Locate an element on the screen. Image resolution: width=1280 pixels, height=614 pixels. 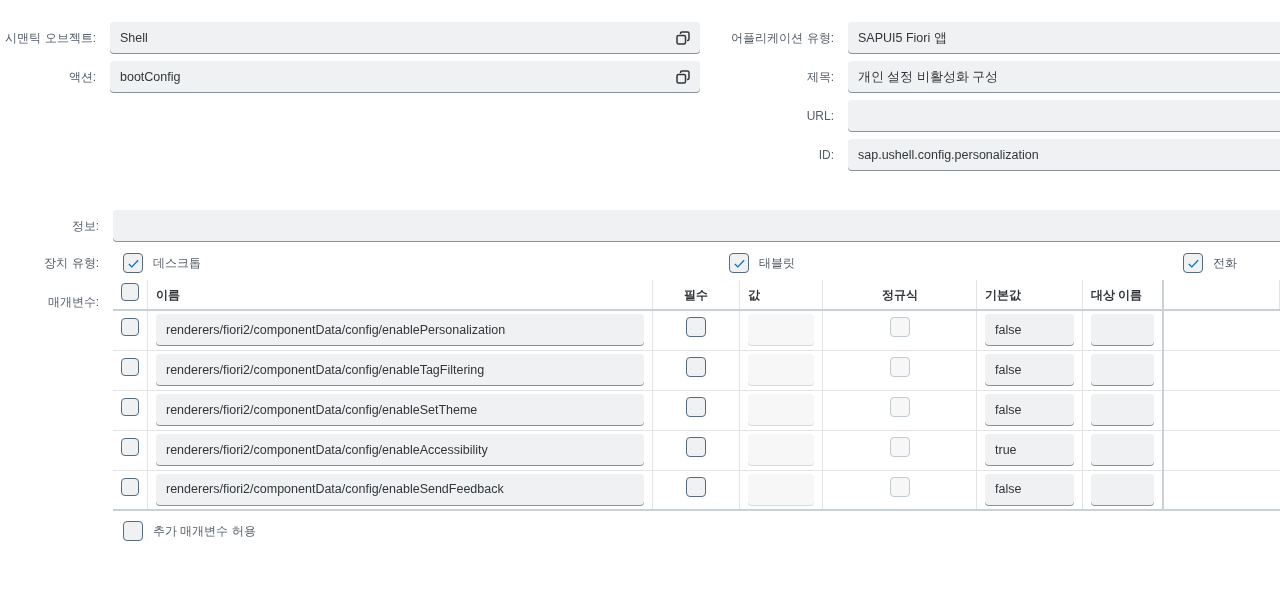
input-field: sap.ushell.config.personalization is located at coordinates (1064, 155).